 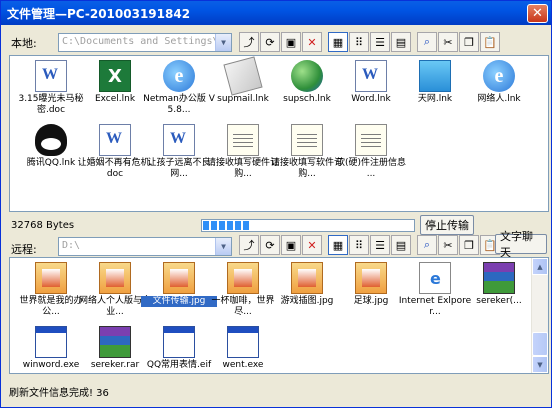 I want to click on mail-icon, so click(x=243, y=76).